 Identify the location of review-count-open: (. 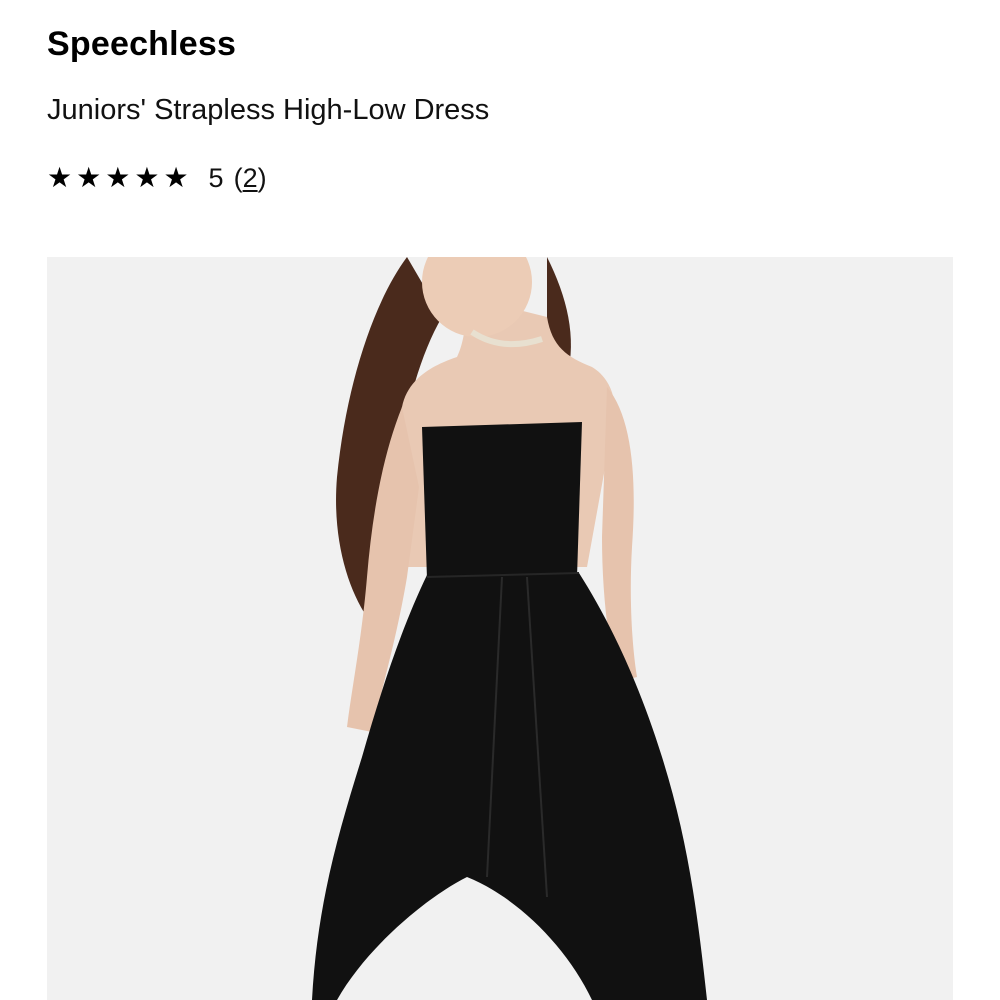
(238, 177).